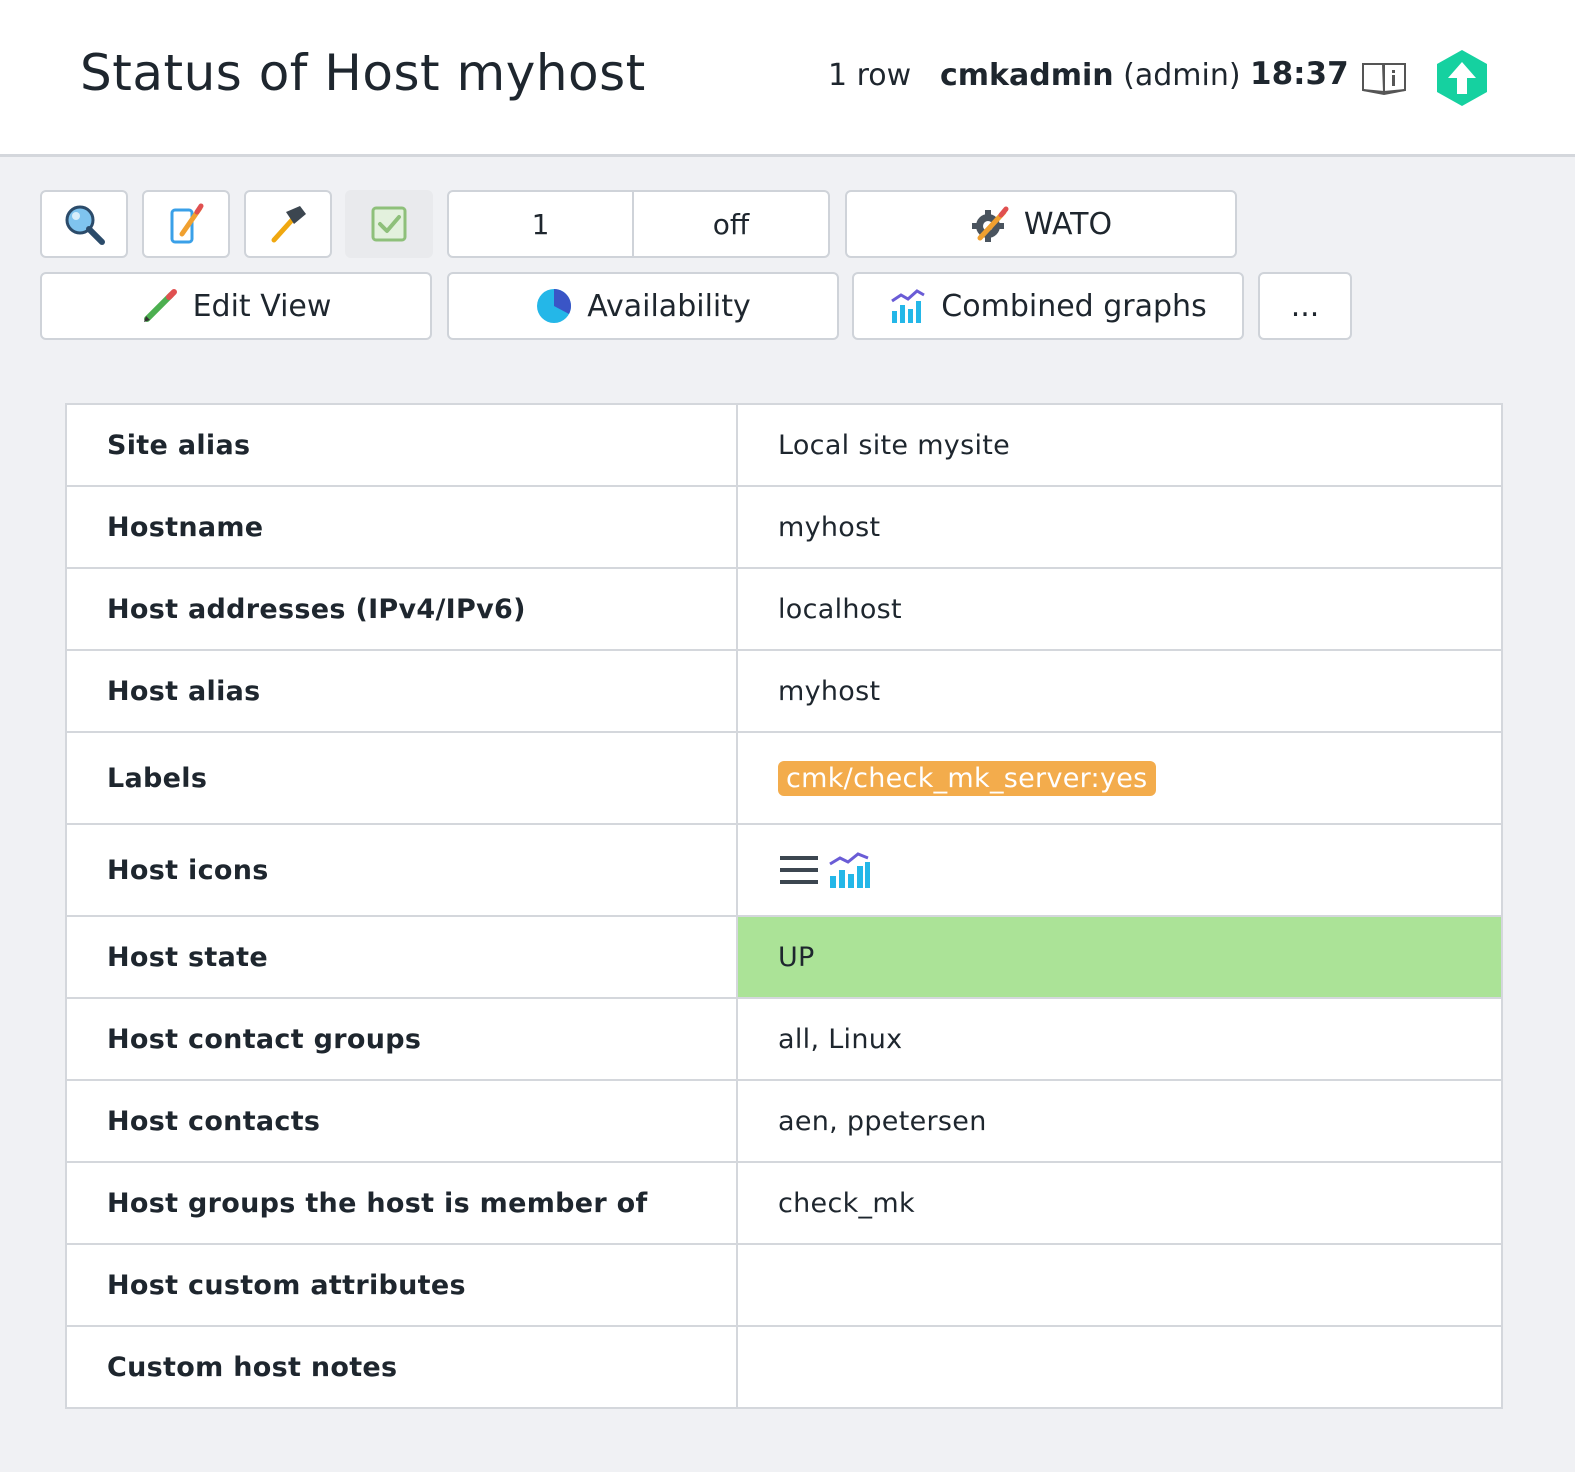  Describe the element at coordinates (262, 306) in the screenshot. I see `edit-view-label: Edit View` at that location.